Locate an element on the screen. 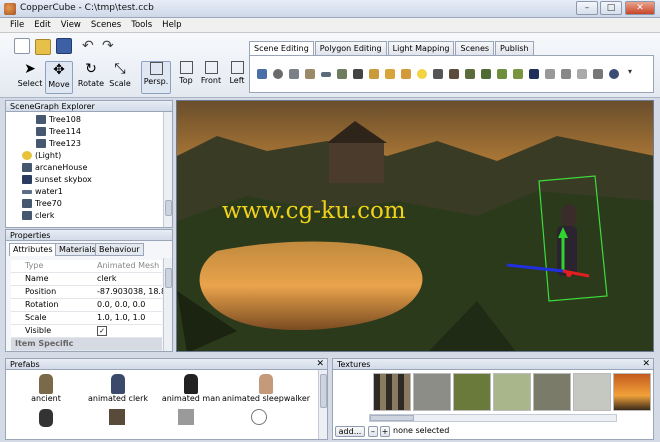 The height and width of the screenshot is (442, 660). menu-edit: Edit is located at coordinates (42, 25).